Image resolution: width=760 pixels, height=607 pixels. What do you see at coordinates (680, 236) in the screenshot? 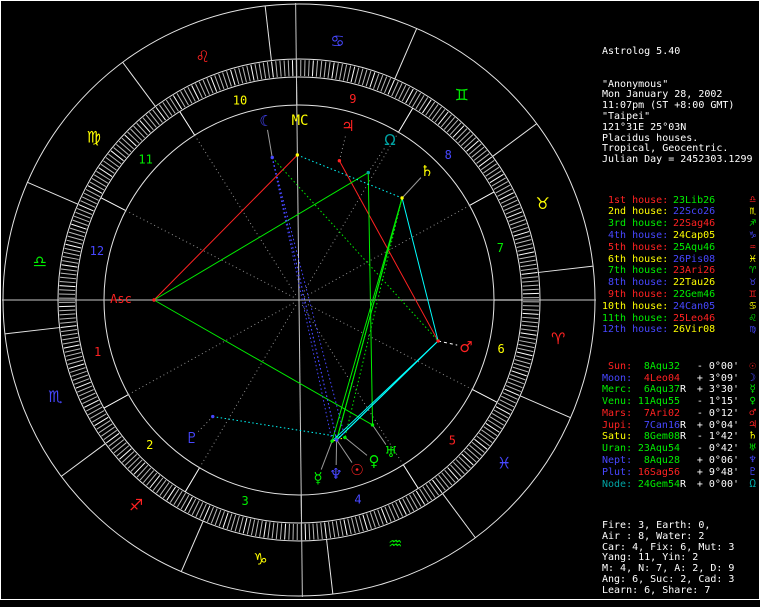
I see `house-row-4: 4th house:24Cap05♑` at bounding box center [680, 236].